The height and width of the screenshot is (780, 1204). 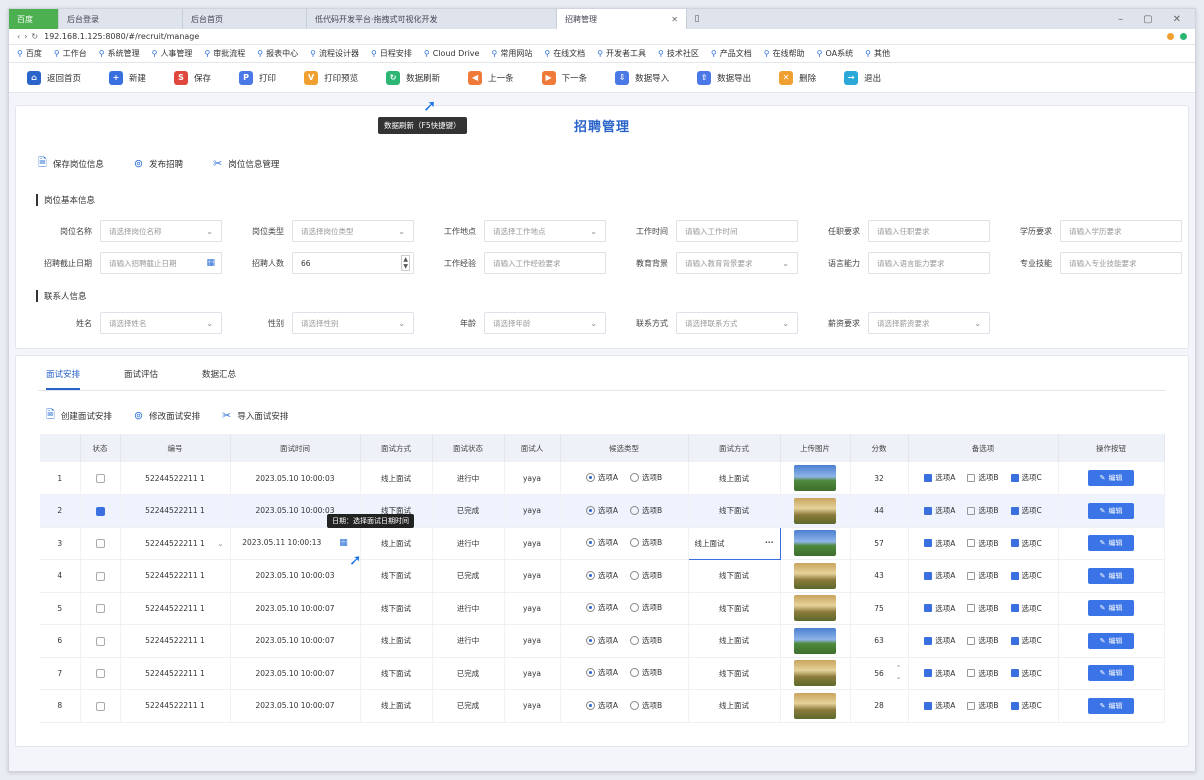 I want to click on back-icon: ‹, so click(x=18, y=36).